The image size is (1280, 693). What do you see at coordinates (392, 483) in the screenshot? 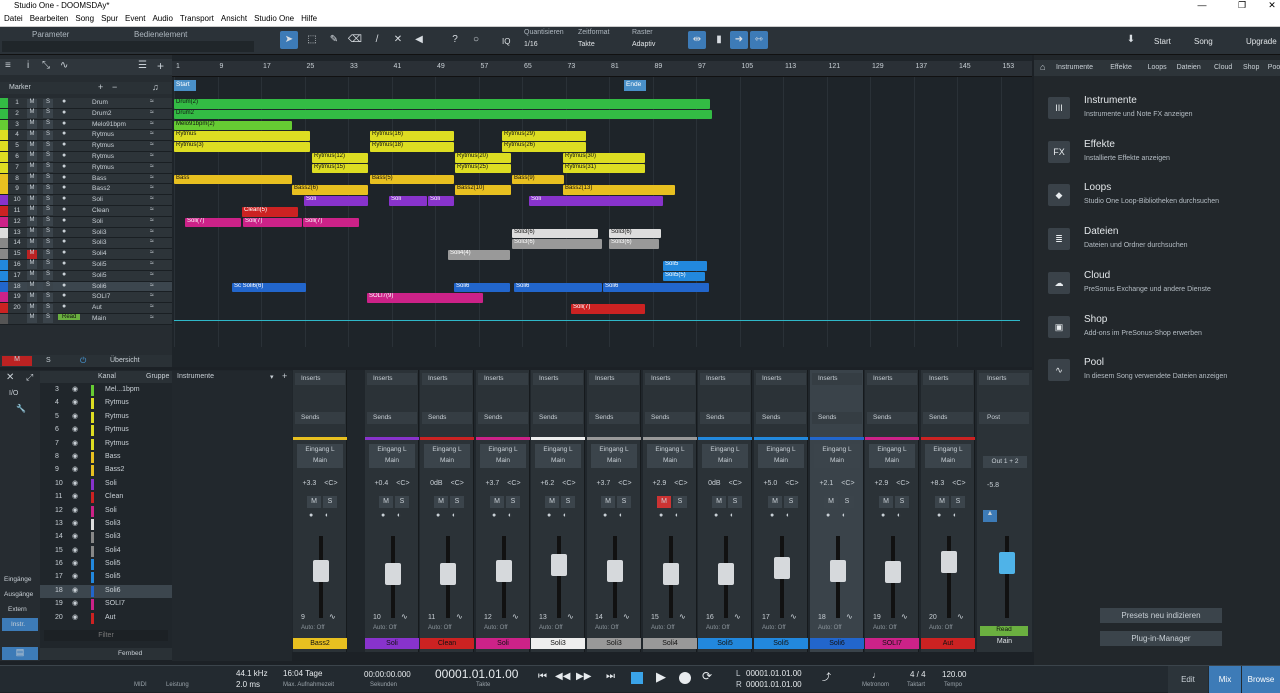
I see `pan-control: +0.4 <C>` at bounding box center [392, 483].